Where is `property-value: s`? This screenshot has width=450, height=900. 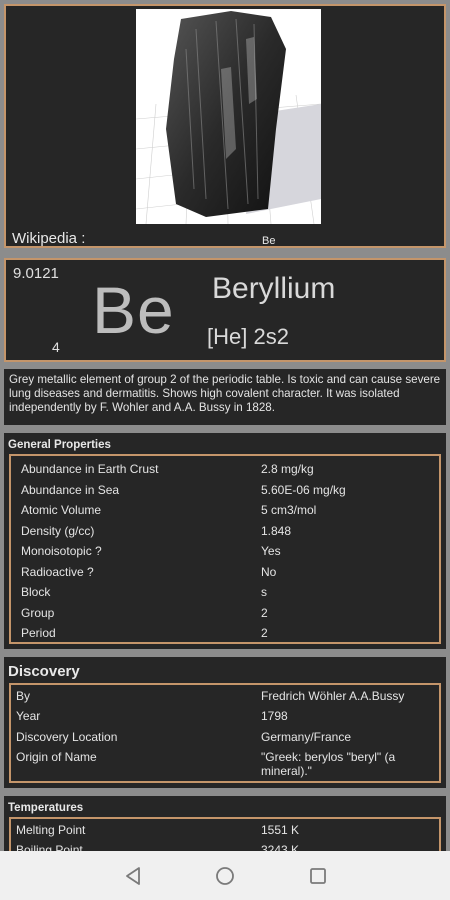
property-value: s is located at coordinates (264, 592).